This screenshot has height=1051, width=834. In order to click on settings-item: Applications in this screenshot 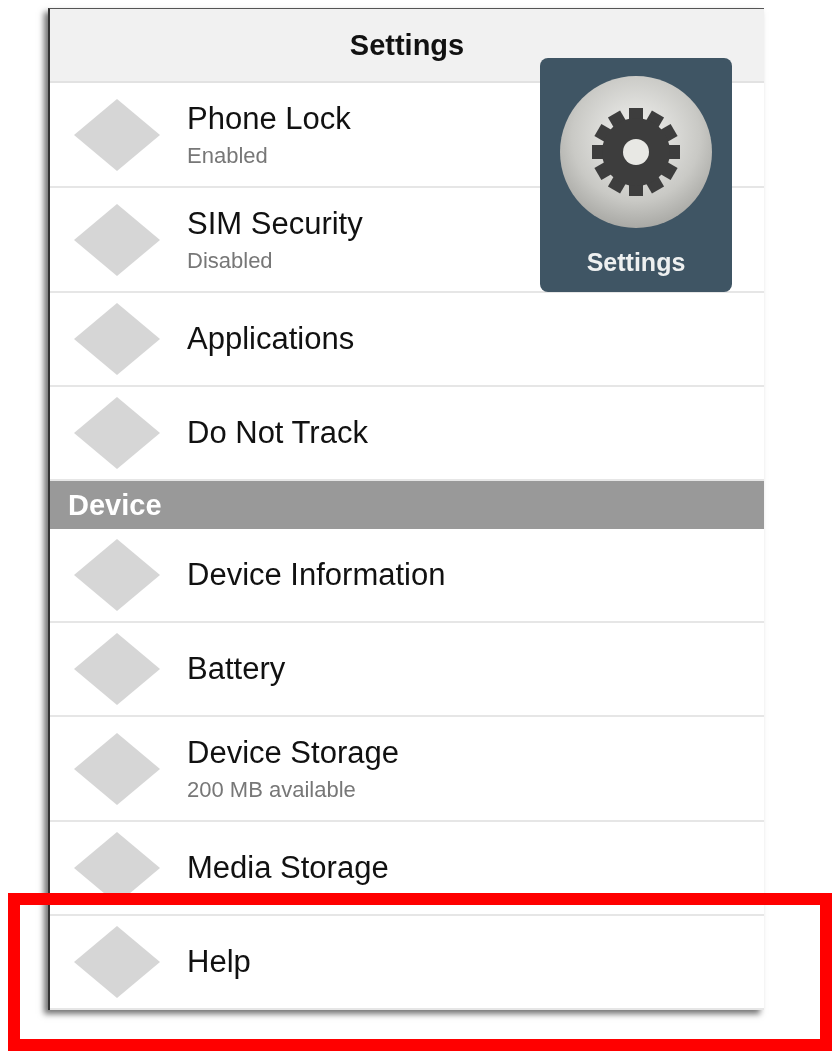, I will do `click(407, 340)`.